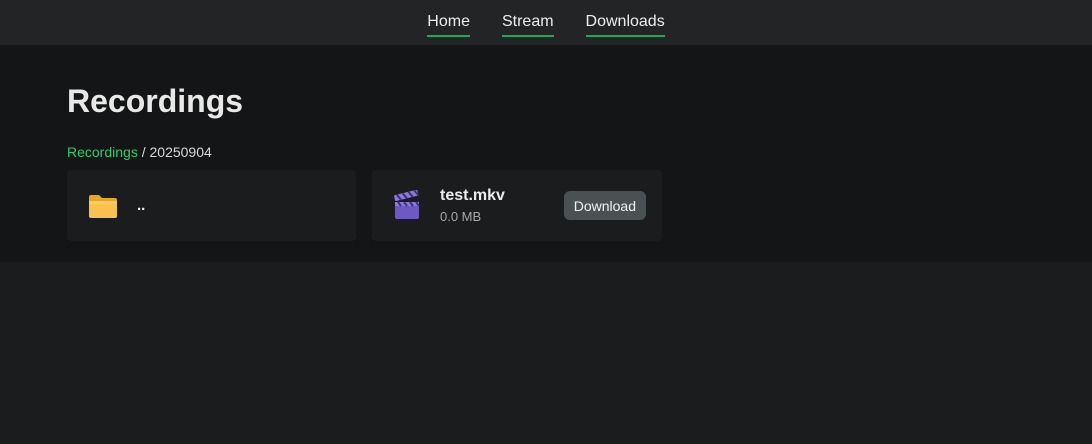  I want to click on file-name: test.mkv, so click(472, 195).